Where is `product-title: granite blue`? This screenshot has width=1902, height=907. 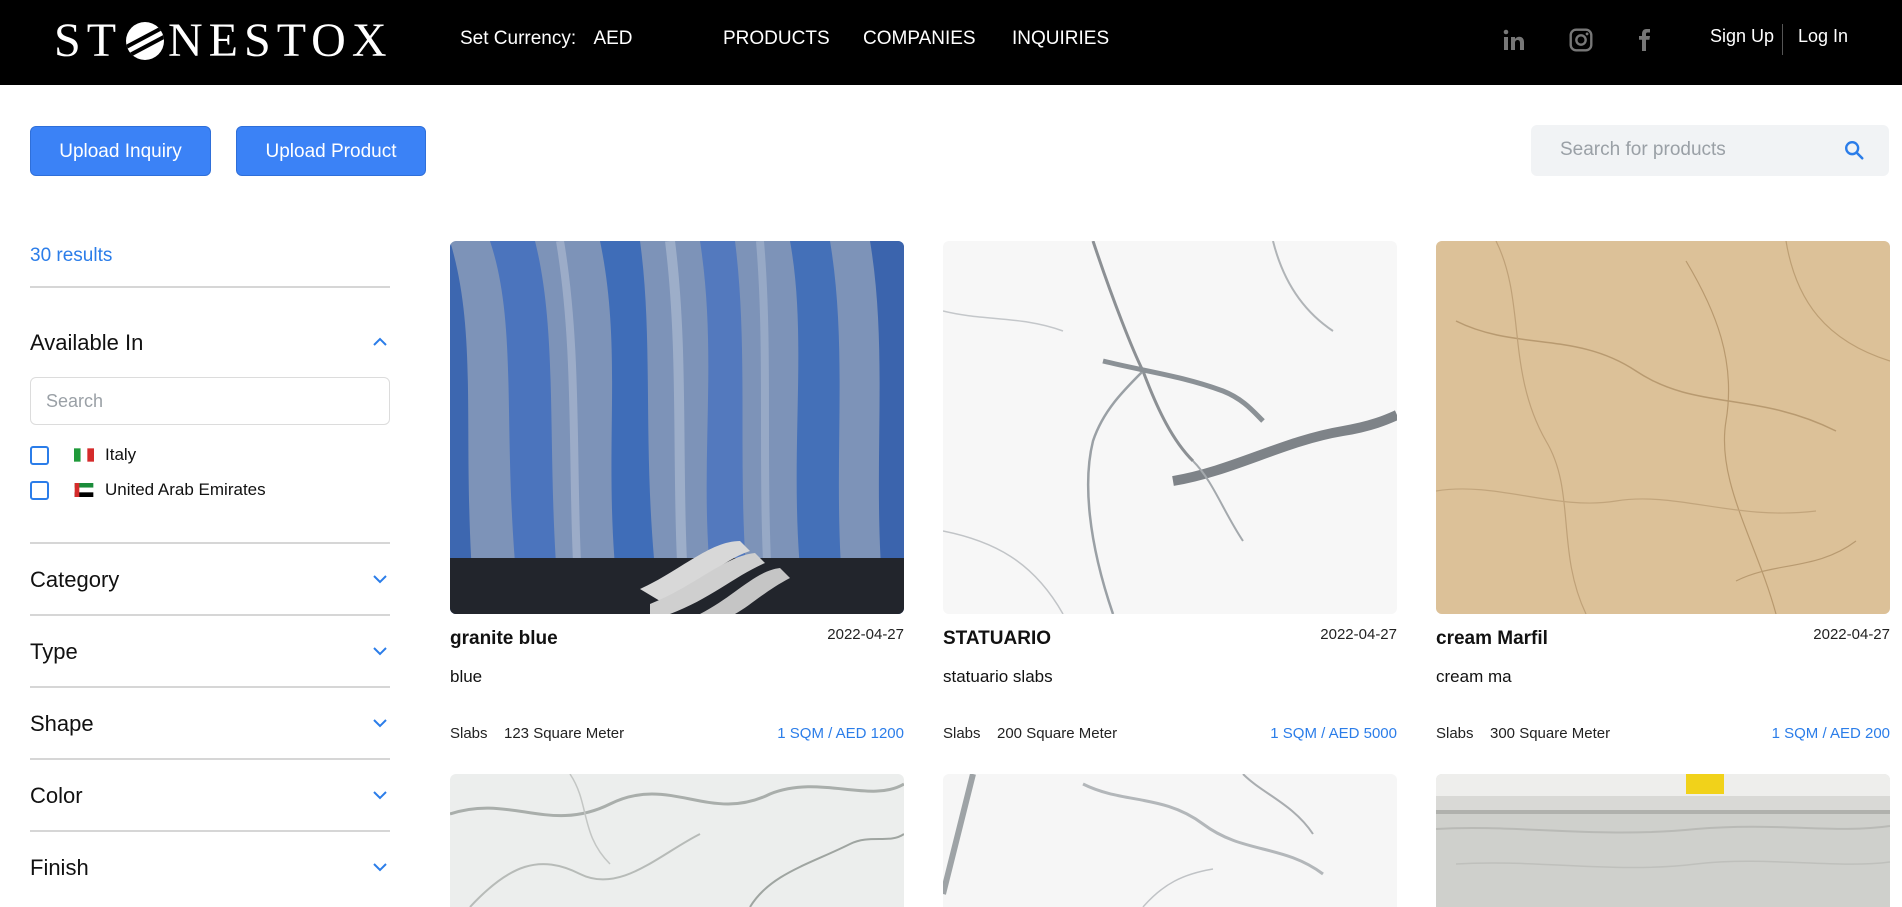
product-title: granite blue is located at coordinates (504, 639).